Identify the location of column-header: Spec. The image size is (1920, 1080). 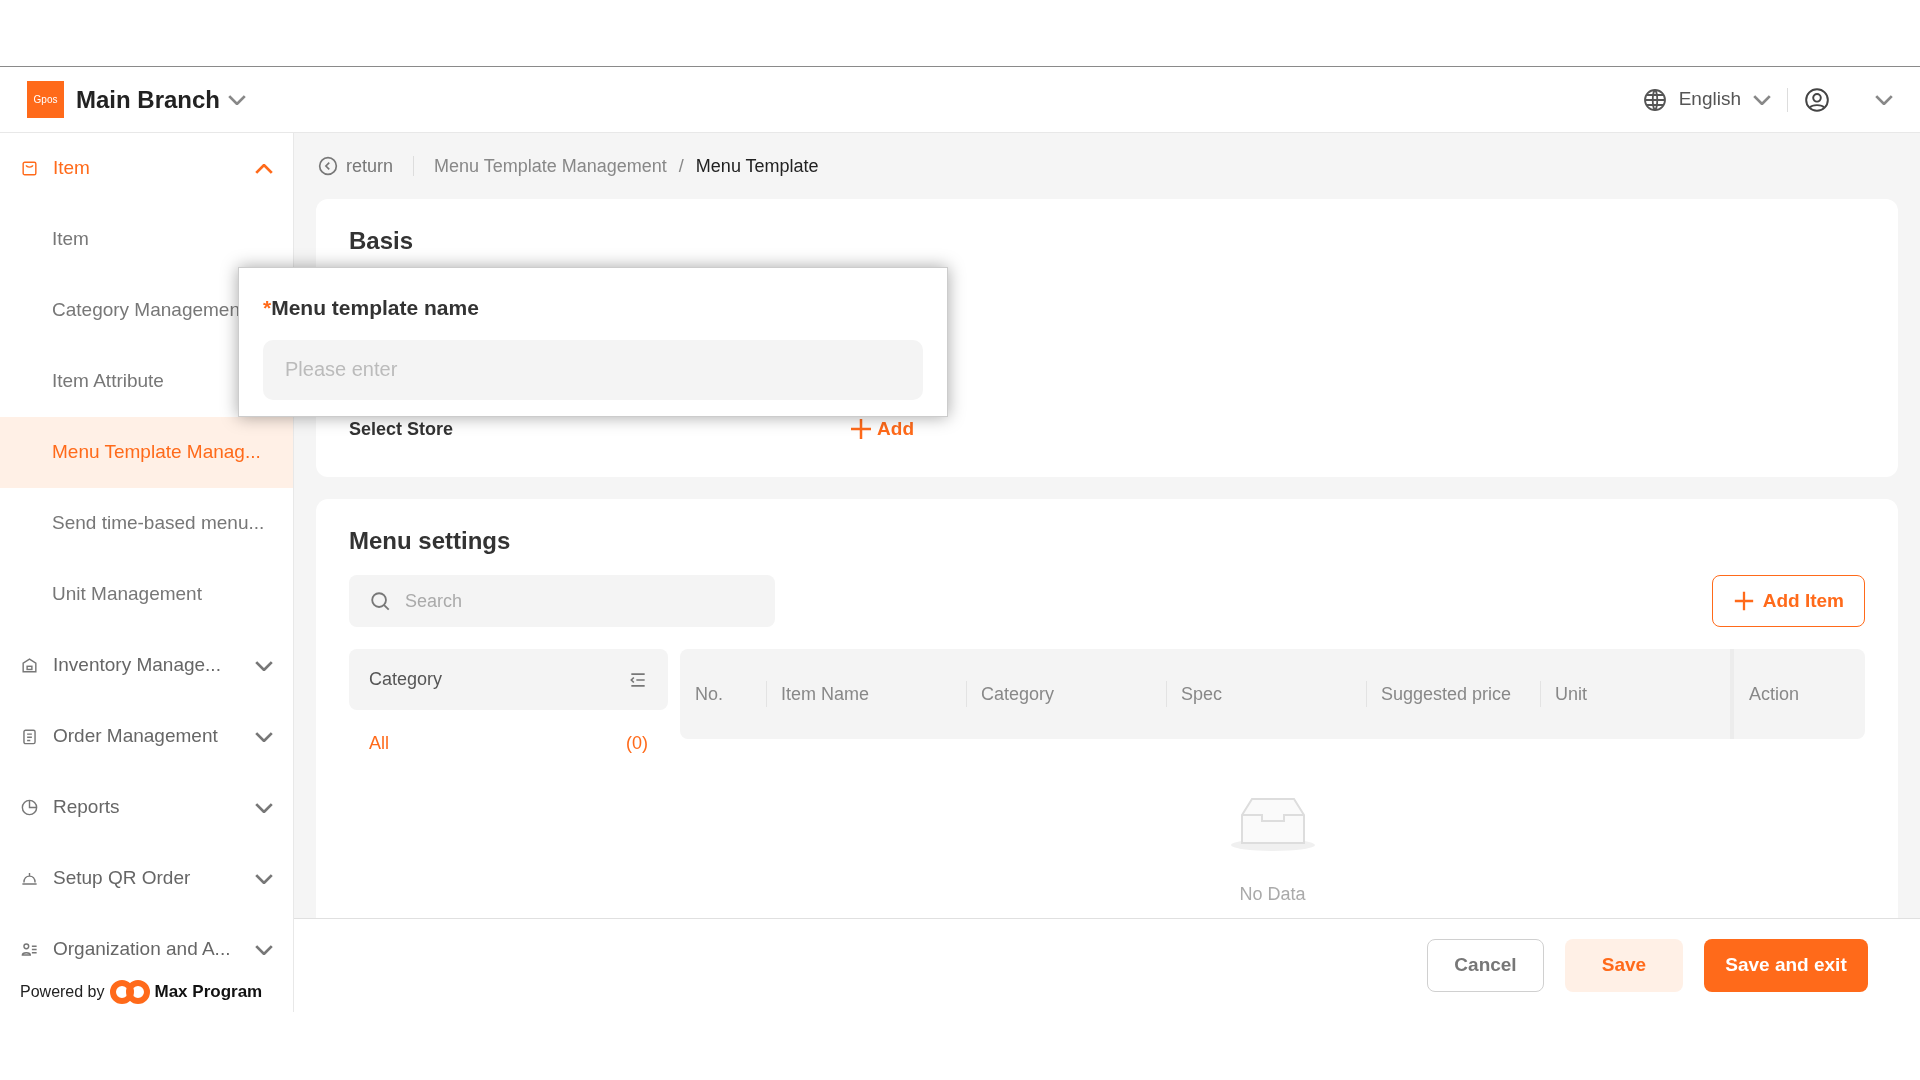
(1202, 694).